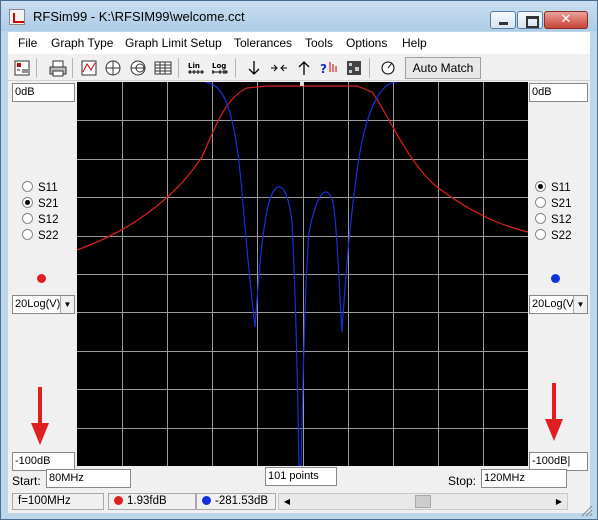 The width and height of the screenshot is (598, 520). Describe the element at coordinates (299, 16) in the screenshot. I see `title-bar: RFSim99 - K:\RFSIM99\welcome.cct ✕` at that location.